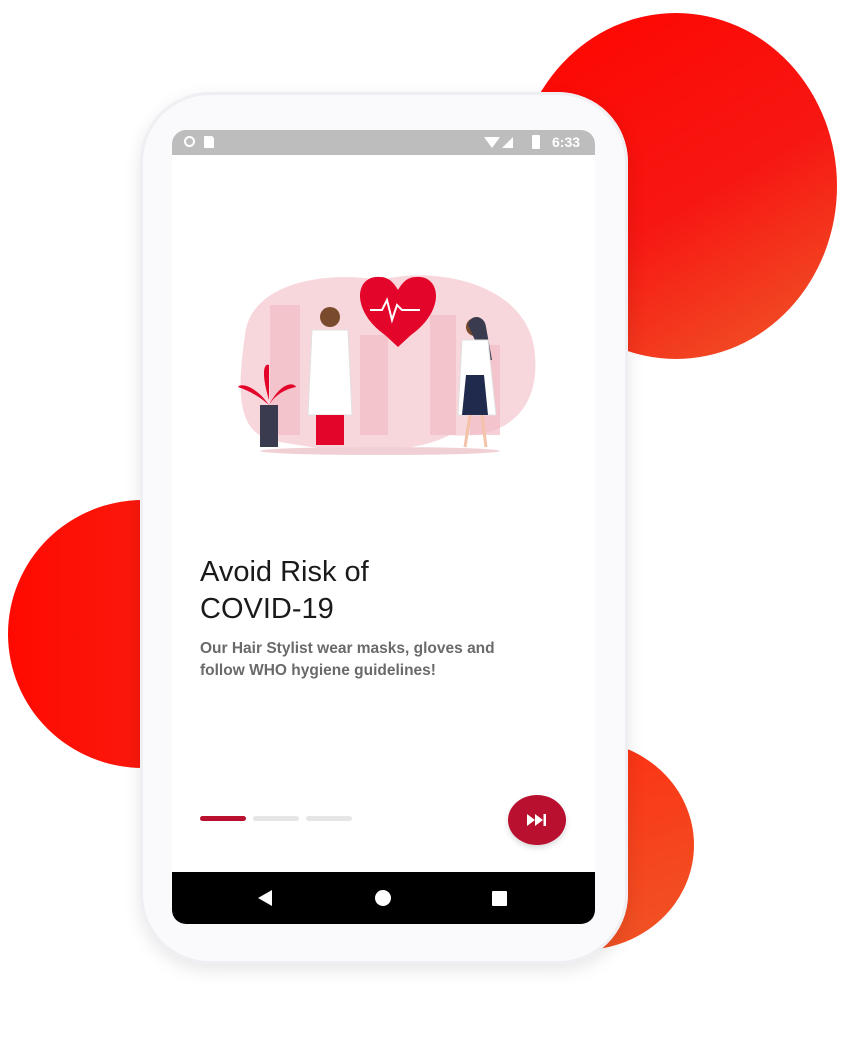 This screenshot has width=858, height=1047. I want to click on onboarding-title: Avoid Risk of COVID-19, so click(350, 591).